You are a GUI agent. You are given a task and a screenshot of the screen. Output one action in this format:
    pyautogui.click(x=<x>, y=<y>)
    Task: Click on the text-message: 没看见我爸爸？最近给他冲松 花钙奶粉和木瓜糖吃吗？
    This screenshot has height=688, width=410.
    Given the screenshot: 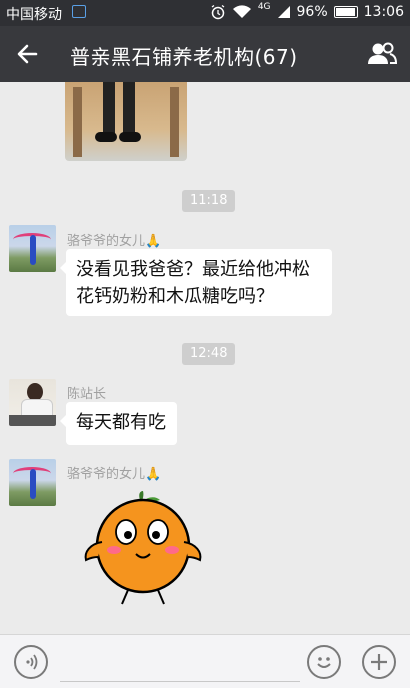 What is the action you would take?
    pyautogui.click(x=196, y=282)
    